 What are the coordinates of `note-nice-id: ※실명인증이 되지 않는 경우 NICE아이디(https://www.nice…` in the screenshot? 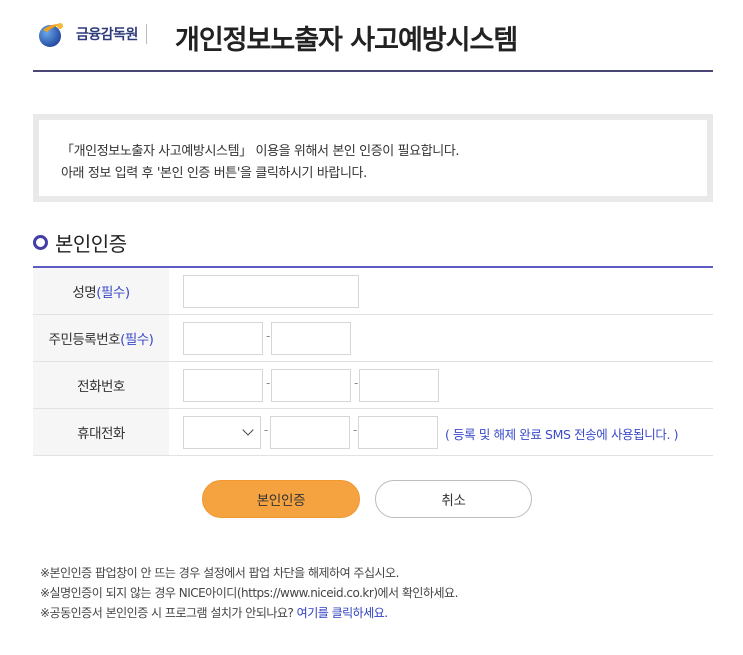 It's located at (249, 593).